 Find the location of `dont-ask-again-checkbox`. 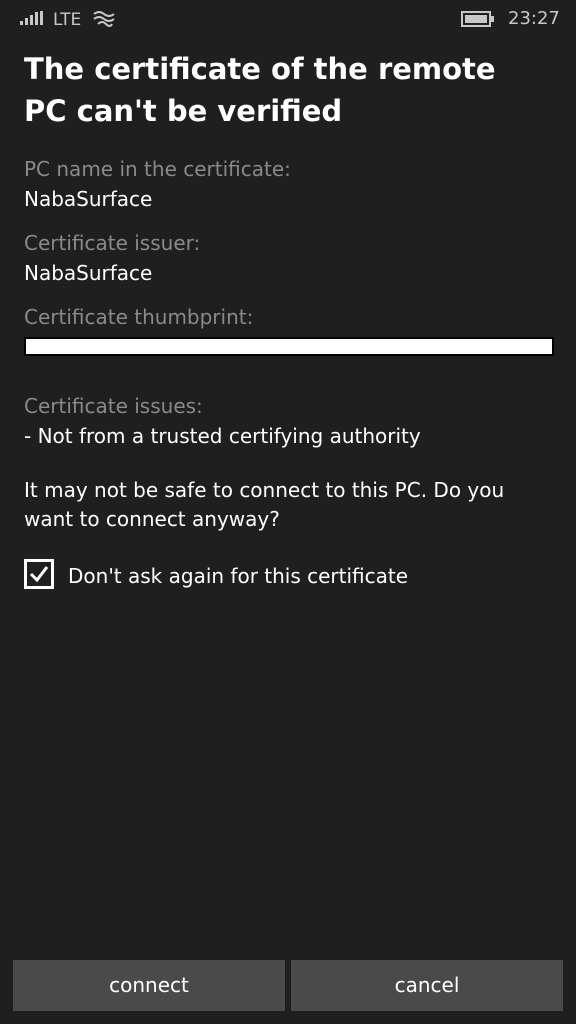

dont-ask-again-checkbox is located at coordinates (39, 574).